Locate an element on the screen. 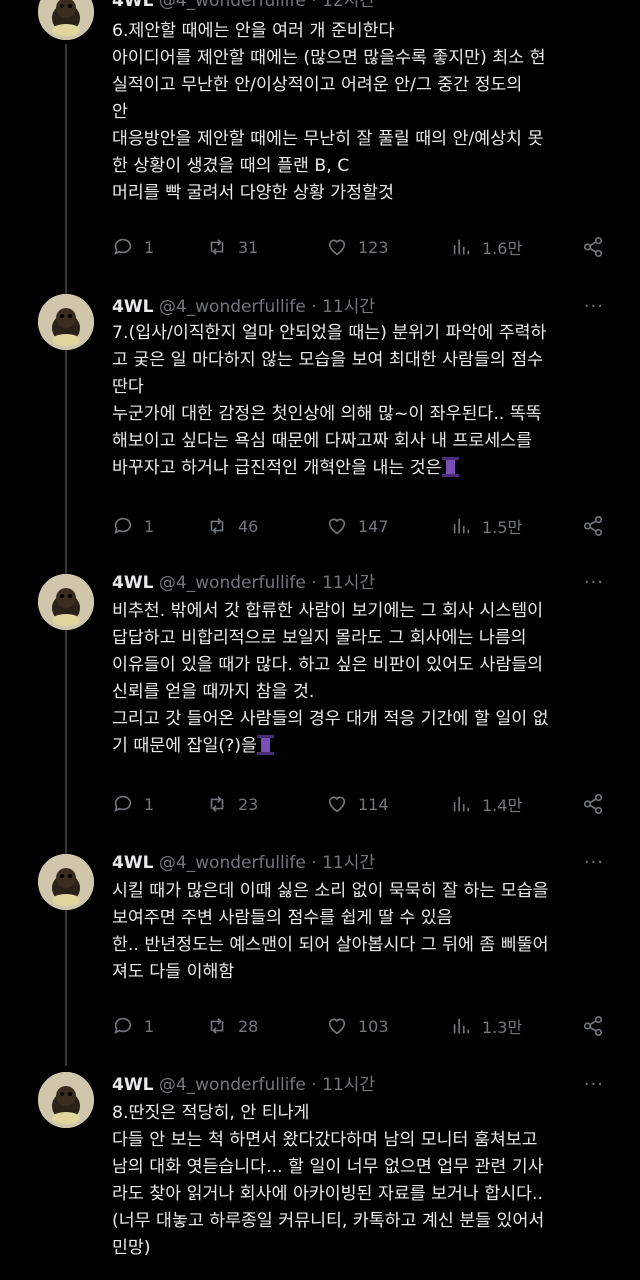 The image size is (640, 1280). text-line: 머리를 빡 굴려서 다양한 상황 가정할것 is located at coordinates (253, 193).